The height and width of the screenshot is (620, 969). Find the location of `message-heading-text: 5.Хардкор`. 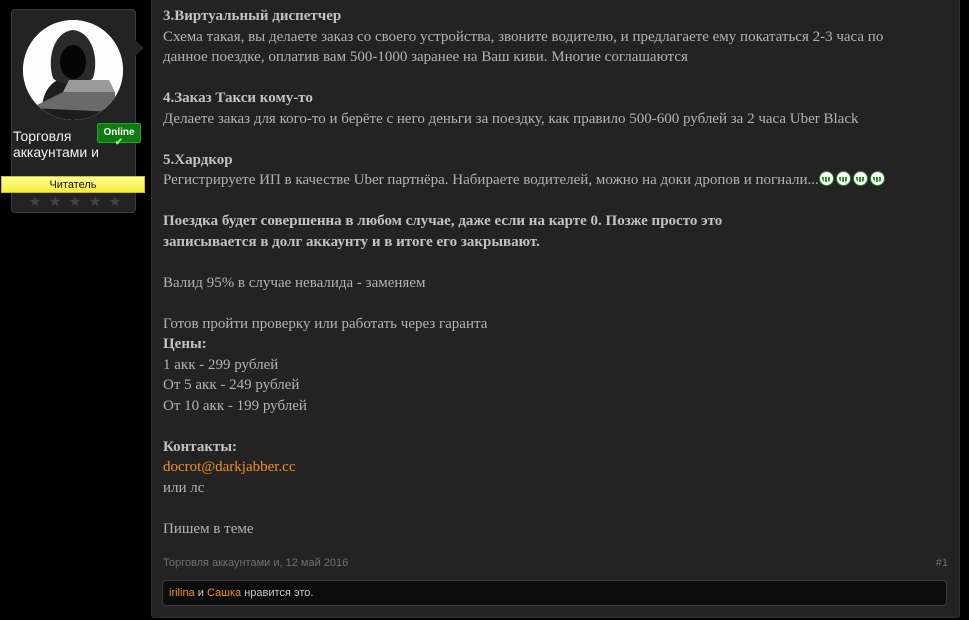

message-heading-text: 5.Хардкор is located at coordinates (198, 159).